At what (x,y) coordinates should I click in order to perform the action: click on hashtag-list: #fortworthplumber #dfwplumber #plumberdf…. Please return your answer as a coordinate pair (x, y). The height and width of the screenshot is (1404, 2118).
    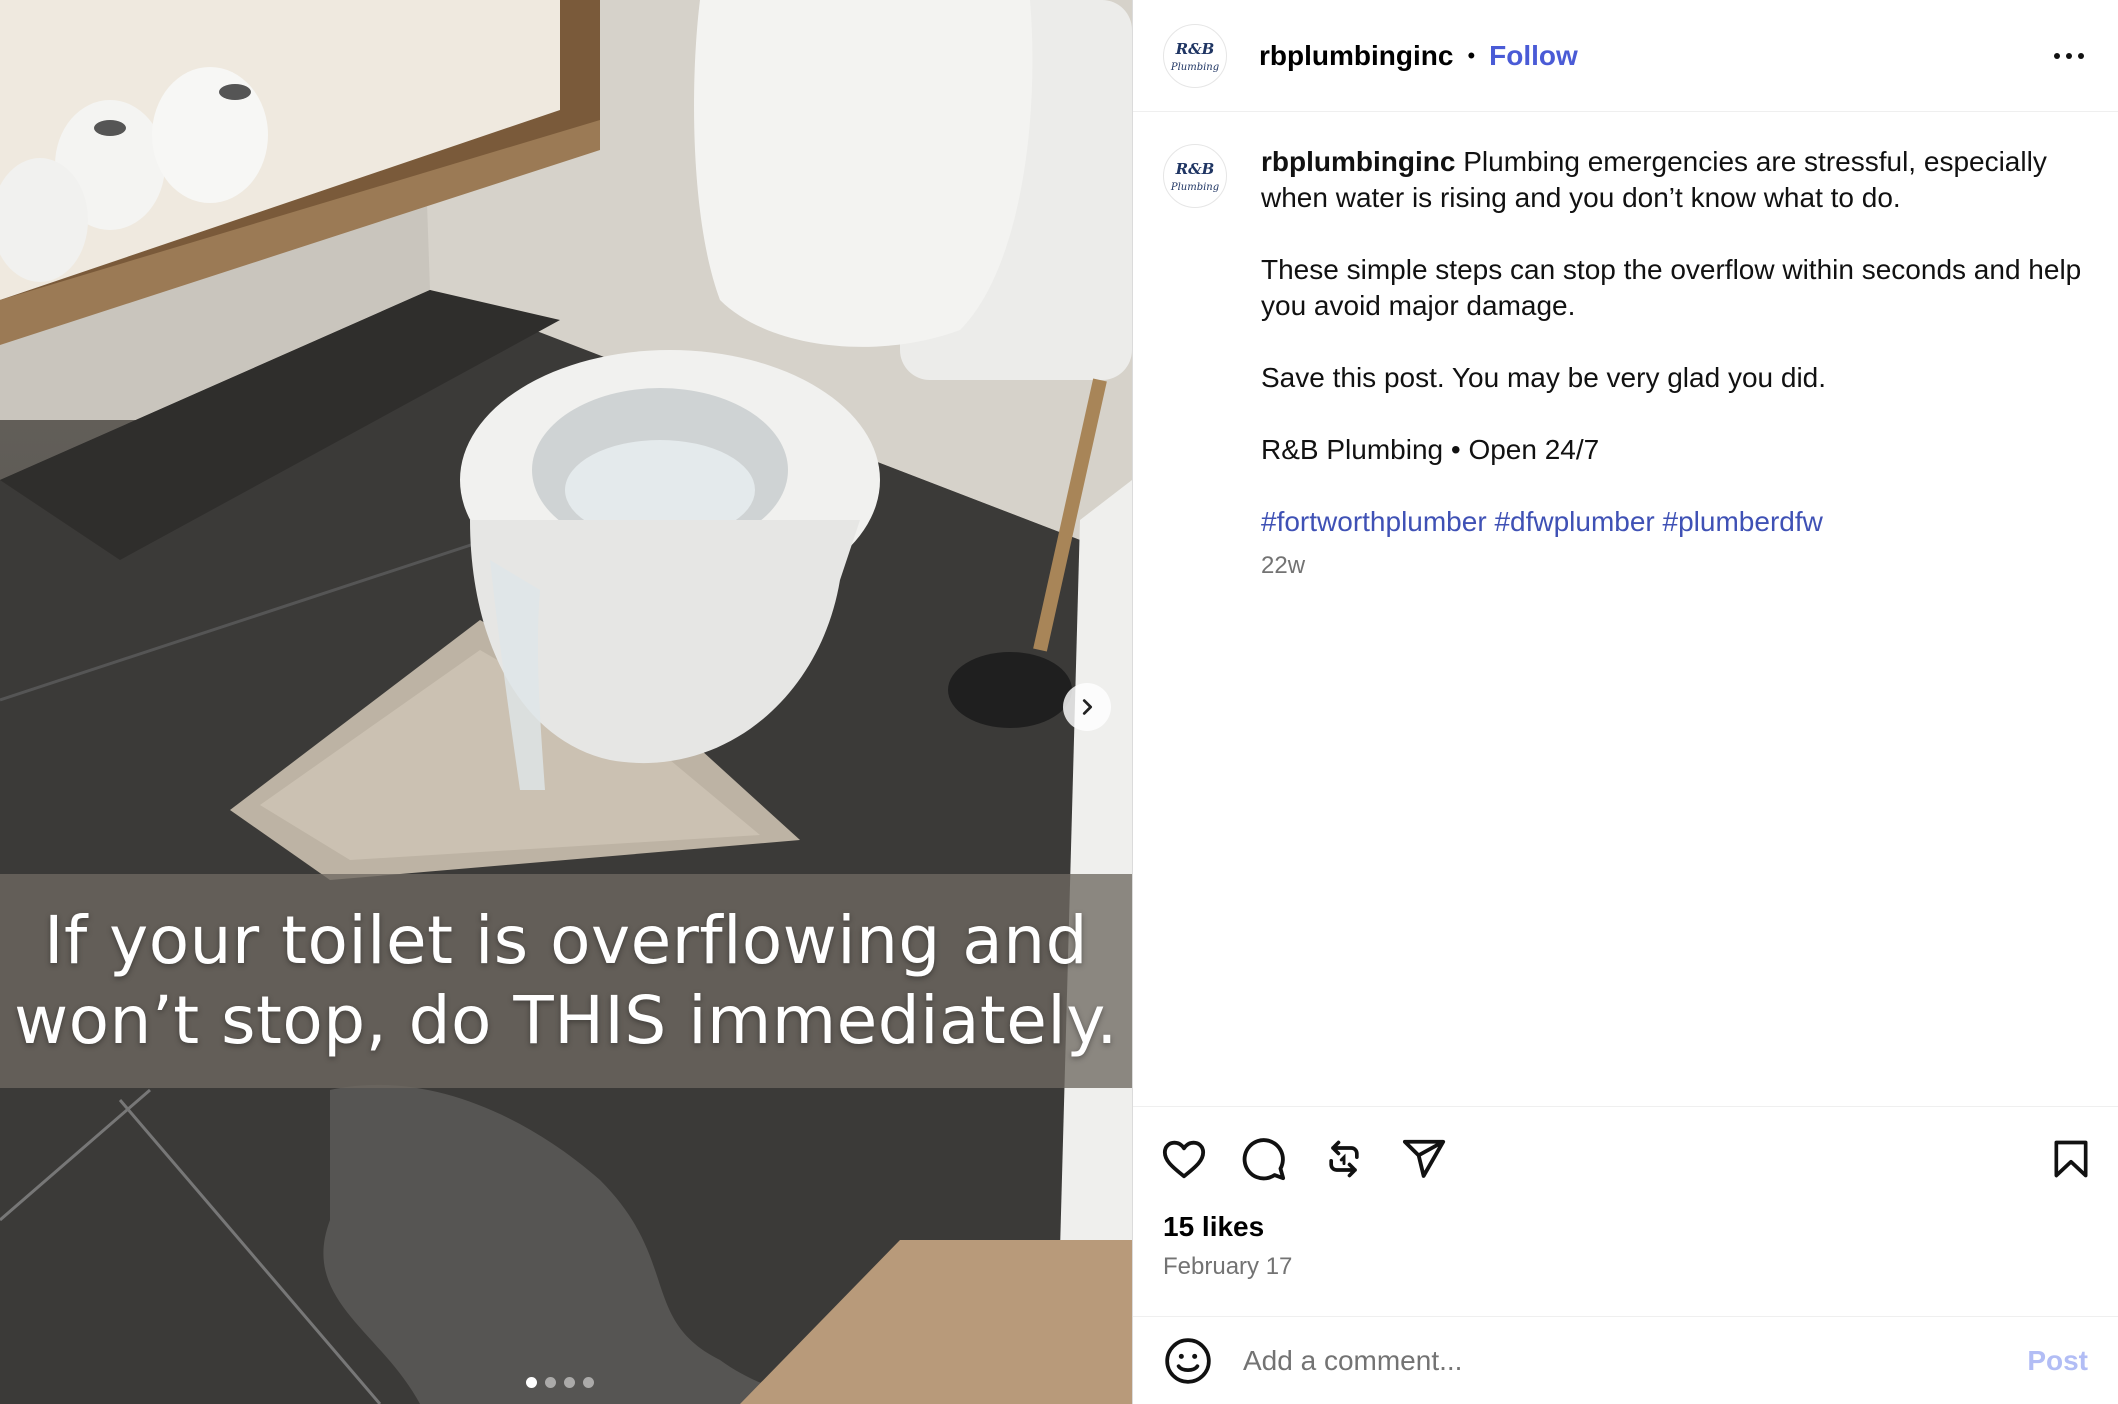
    Looking at the image, I should click on (1674, 522).